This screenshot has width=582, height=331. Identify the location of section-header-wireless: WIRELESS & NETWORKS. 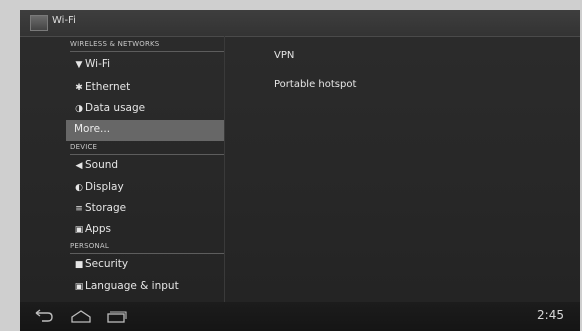
(147, 46).